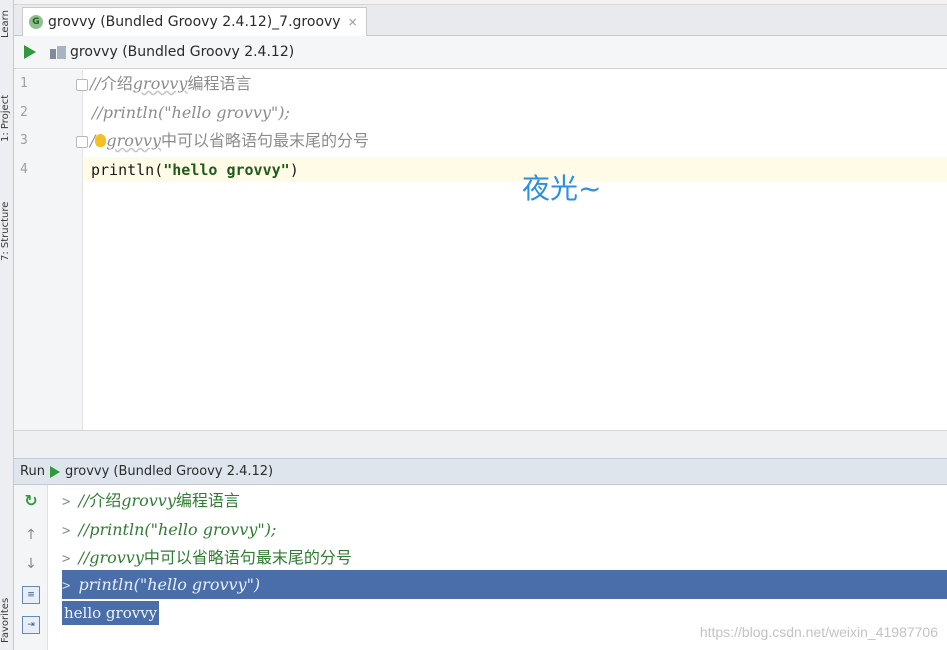 Image resolution: width=947 pixels, height=650 pixels. I want to click on tab-favorites: Favorites, so click(7, 620).